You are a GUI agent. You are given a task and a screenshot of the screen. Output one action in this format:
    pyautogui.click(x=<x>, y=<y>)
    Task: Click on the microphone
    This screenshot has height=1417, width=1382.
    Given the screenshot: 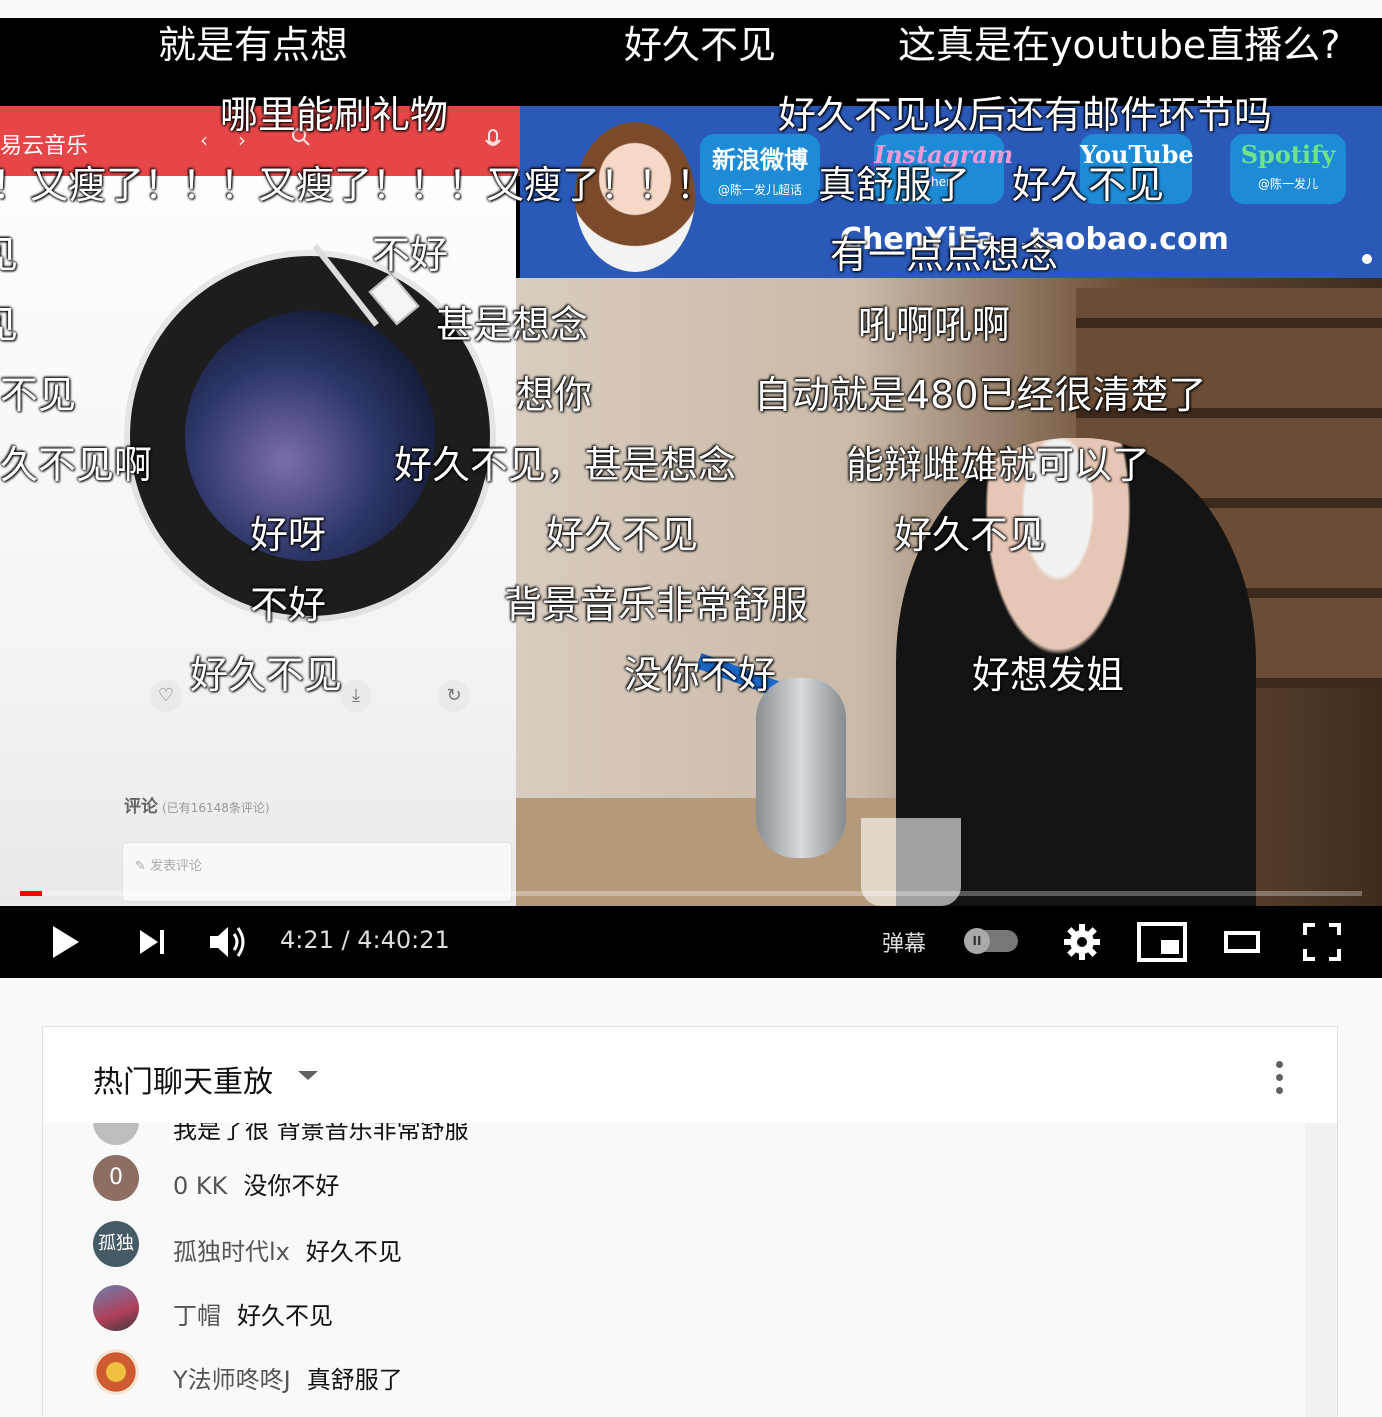 What is the action you would take?
    pyautogui.click(x=801, y=768)
    